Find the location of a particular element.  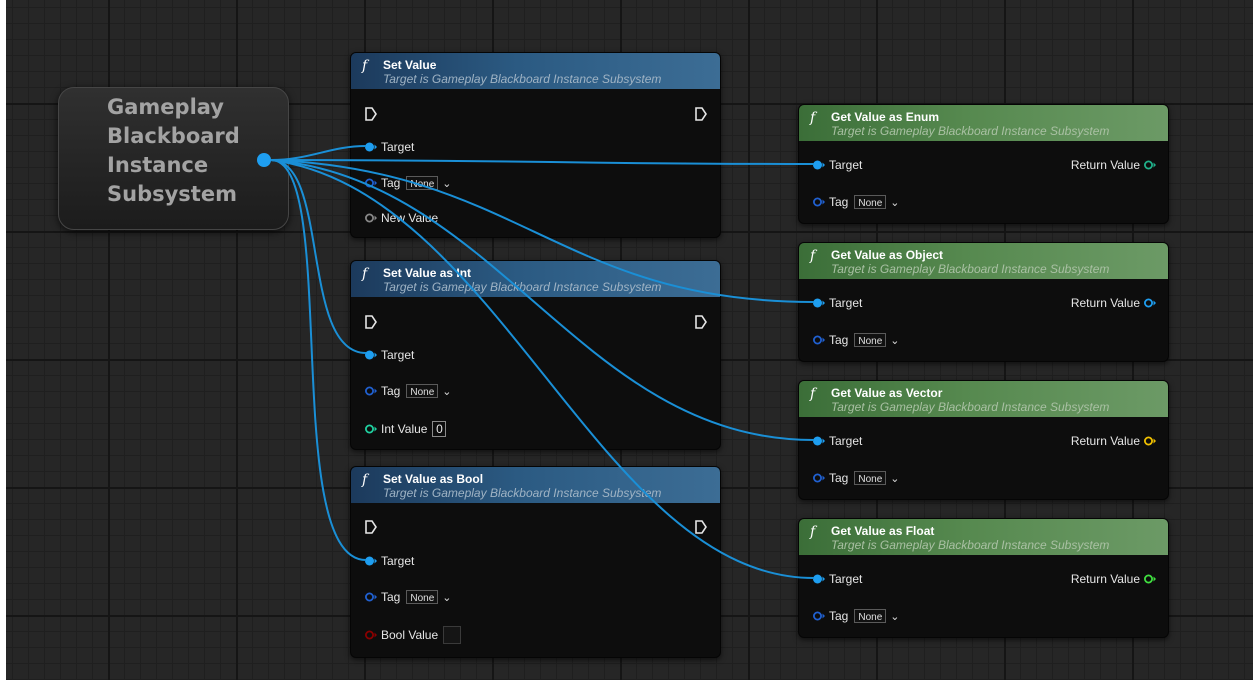

getter-node-title: Gameplay Blackboard Instance Subsystem is located at coordinates (173, 150).